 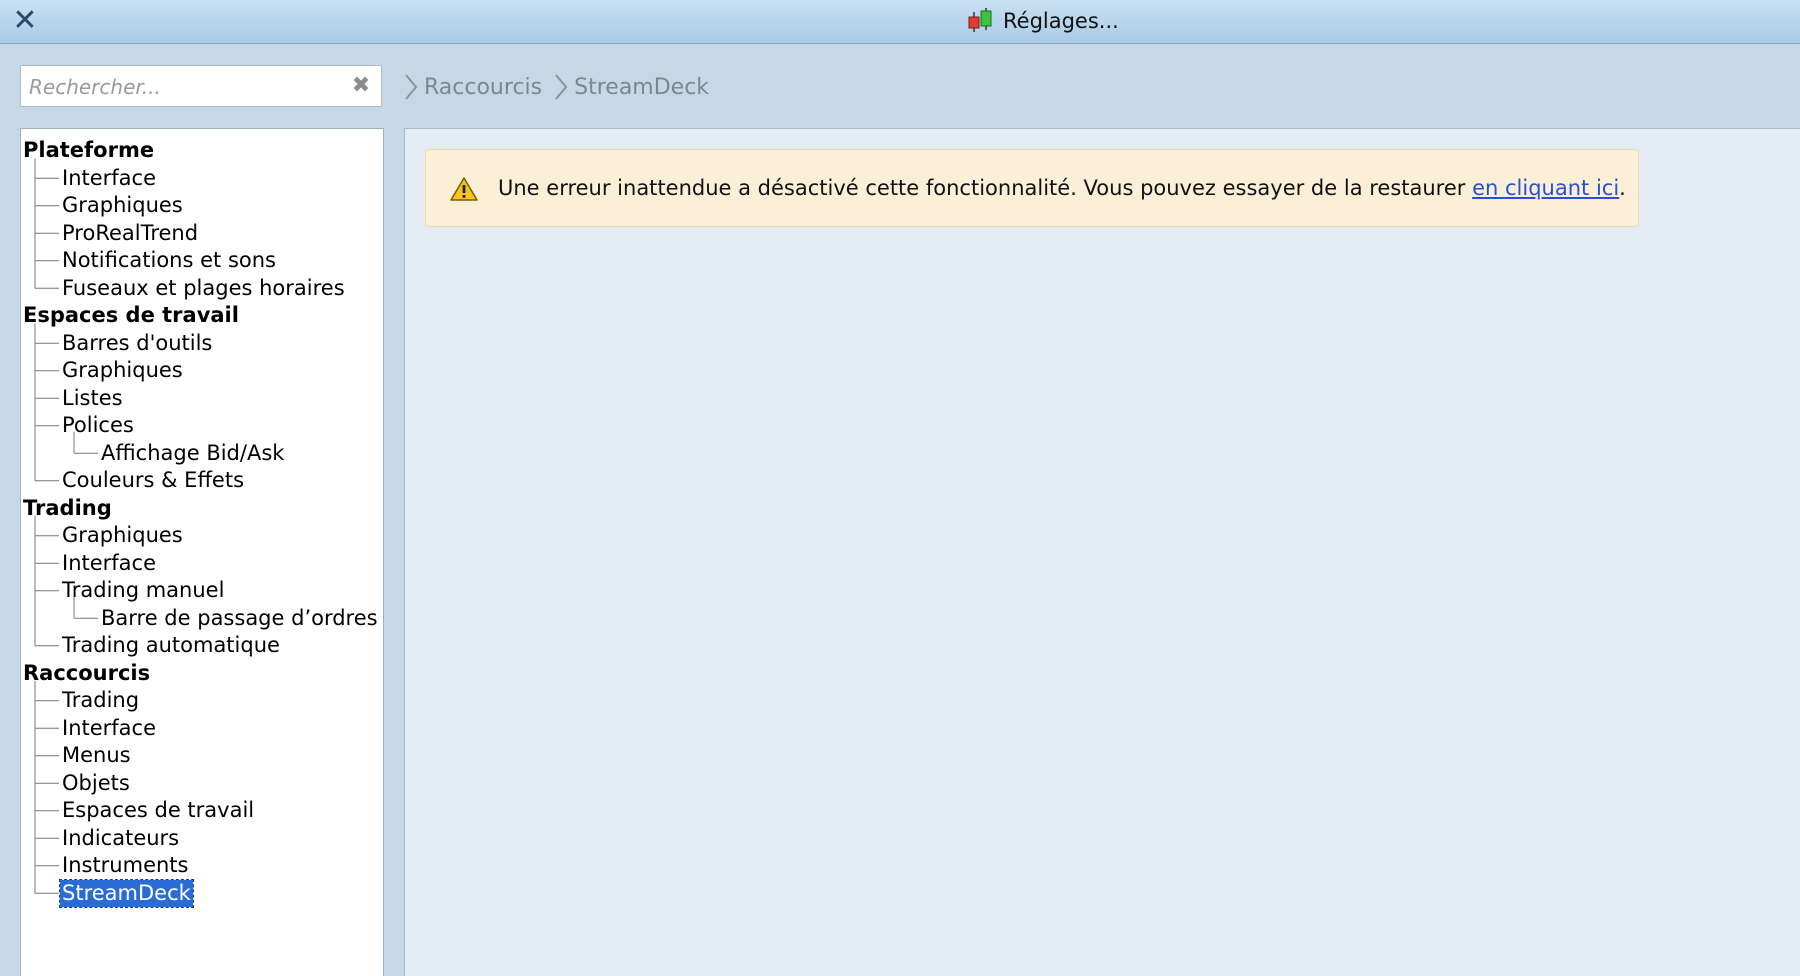 I want to click on tree-item-menus: Menus, so click(x=96, y=755).